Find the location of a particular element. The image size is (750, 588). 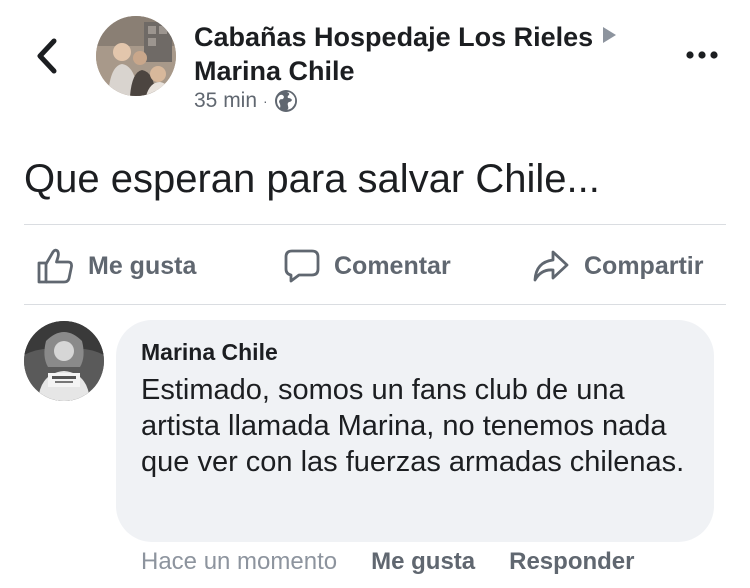

comment-like-button: Me gusta is located at coordinates (423, 562).